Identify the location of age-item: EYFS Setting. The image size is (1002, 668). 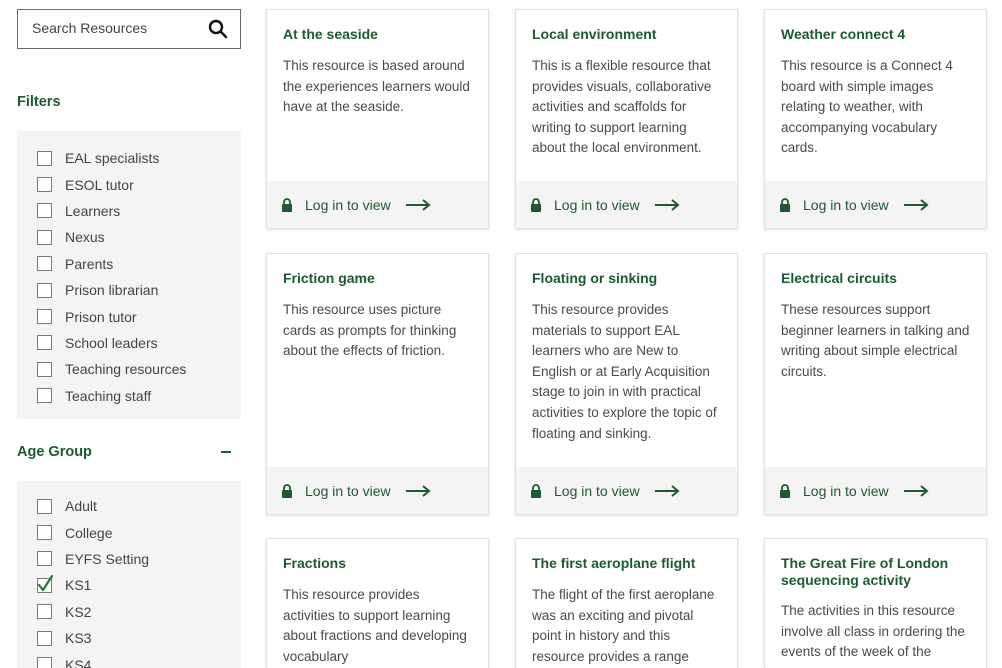
(129, 559).